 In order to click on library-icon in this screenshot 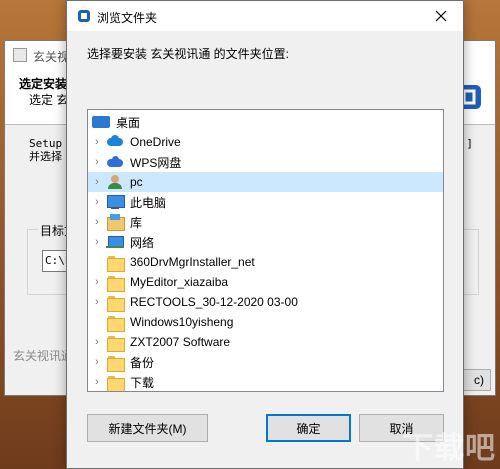, I will do `click(115, 222)`.